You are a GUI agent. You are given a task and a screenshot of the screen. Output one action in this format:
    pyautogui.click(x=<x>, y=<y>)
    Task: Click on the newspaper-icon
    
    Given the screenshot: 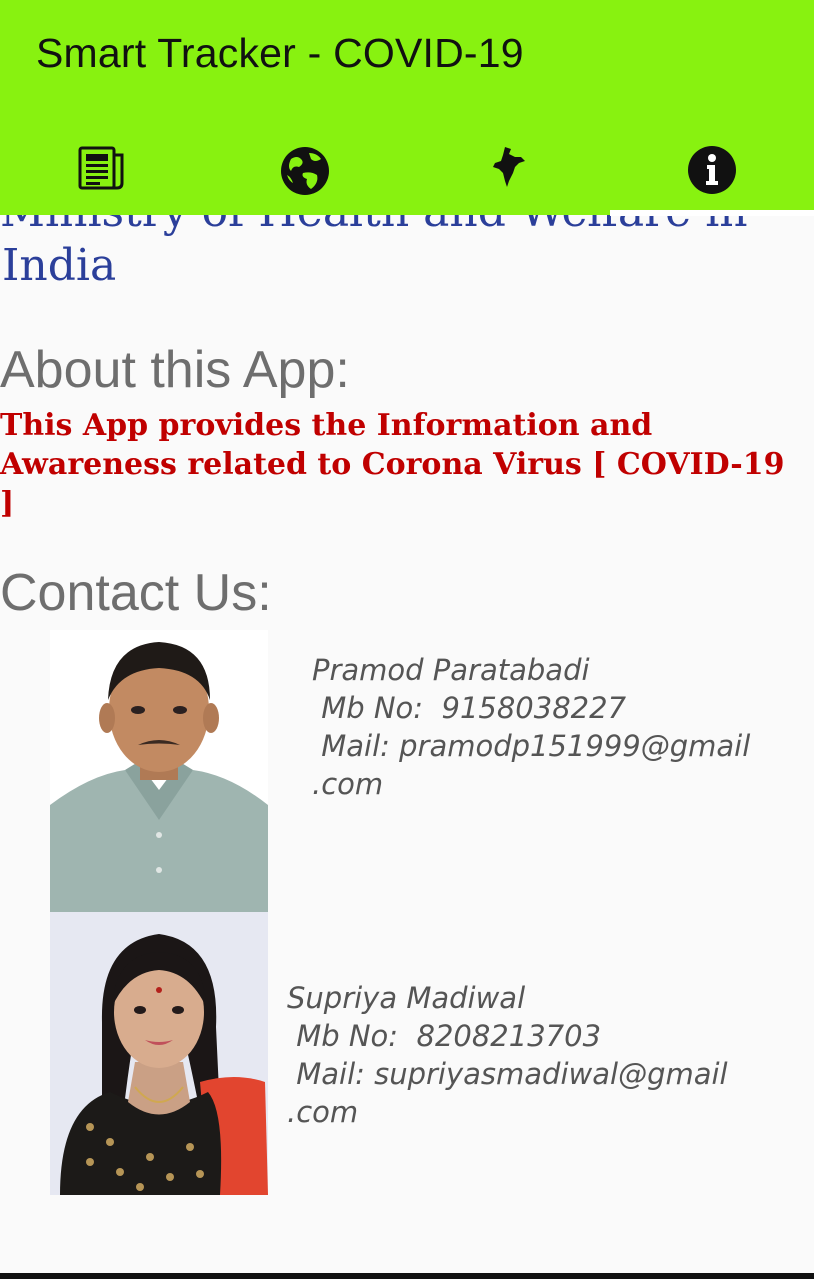 What is the action you would take?
    pyautogui.click(x=101, y=168)
    